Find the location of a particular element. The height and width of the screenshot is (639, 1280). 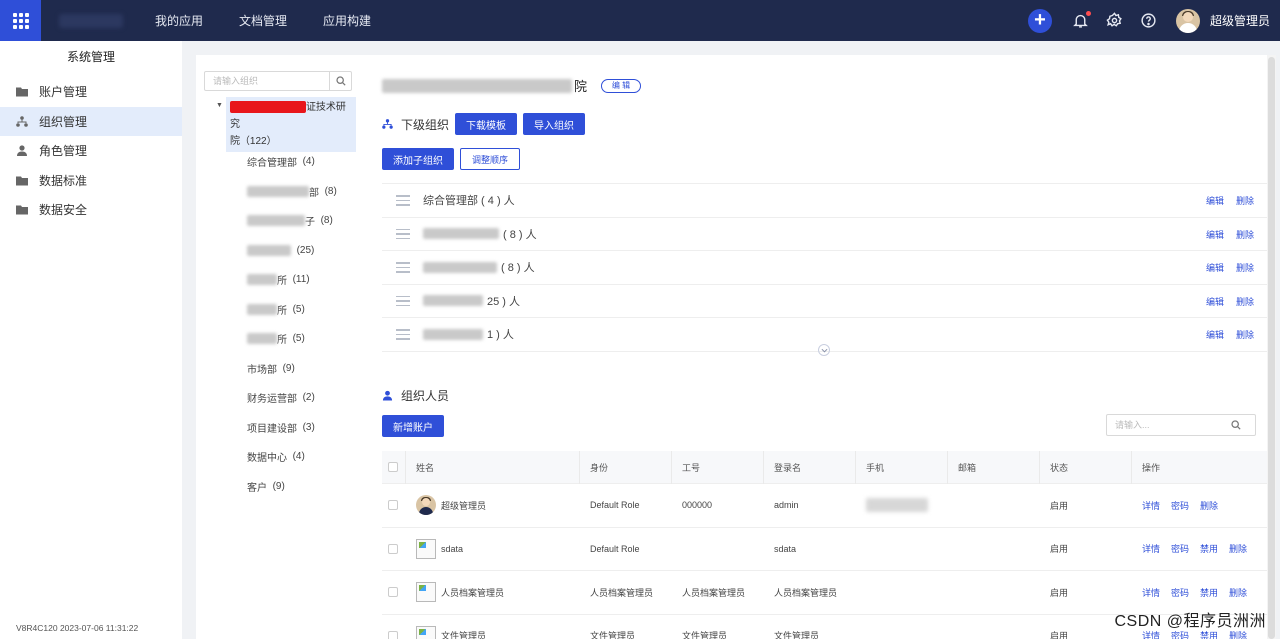

help-icon is located at coordinates (1149, 21).